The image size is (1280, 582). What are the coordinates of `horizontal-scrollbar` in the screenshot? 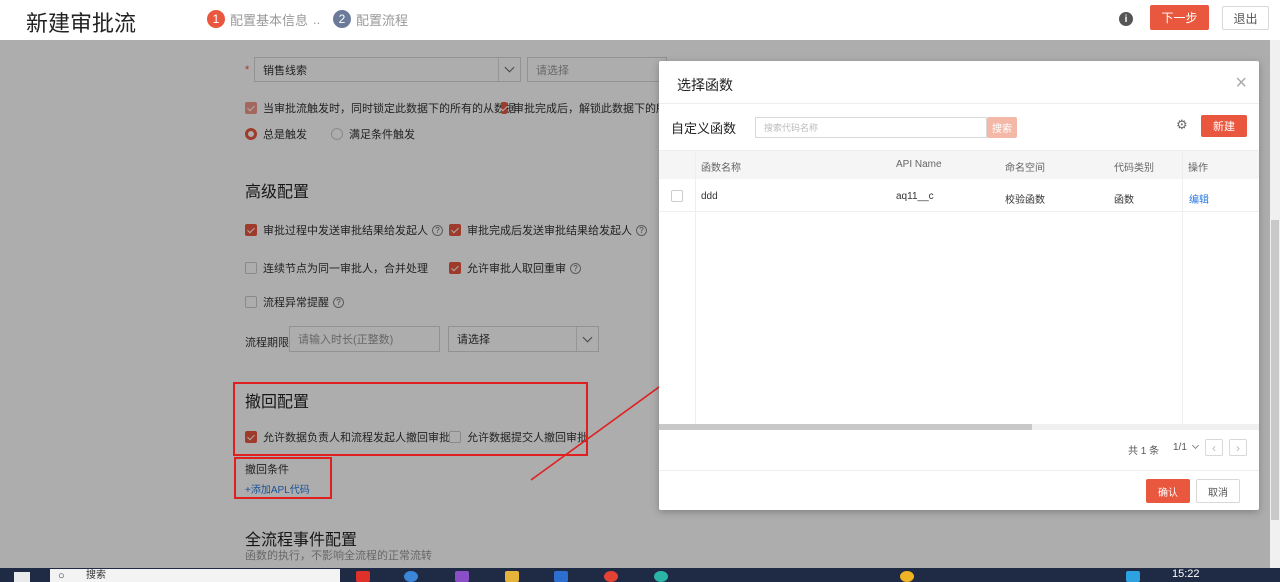 It's located at (959, 427).